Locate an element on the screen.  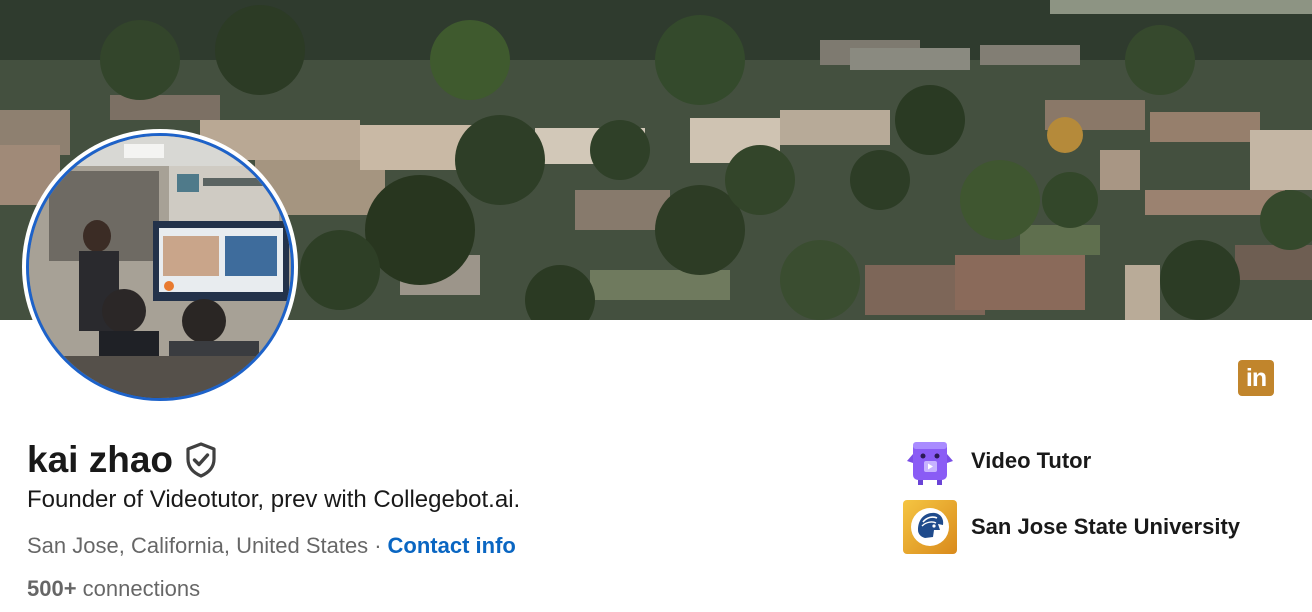
education-sjsu: San Jose State University is located at coordinates (1071, 527).